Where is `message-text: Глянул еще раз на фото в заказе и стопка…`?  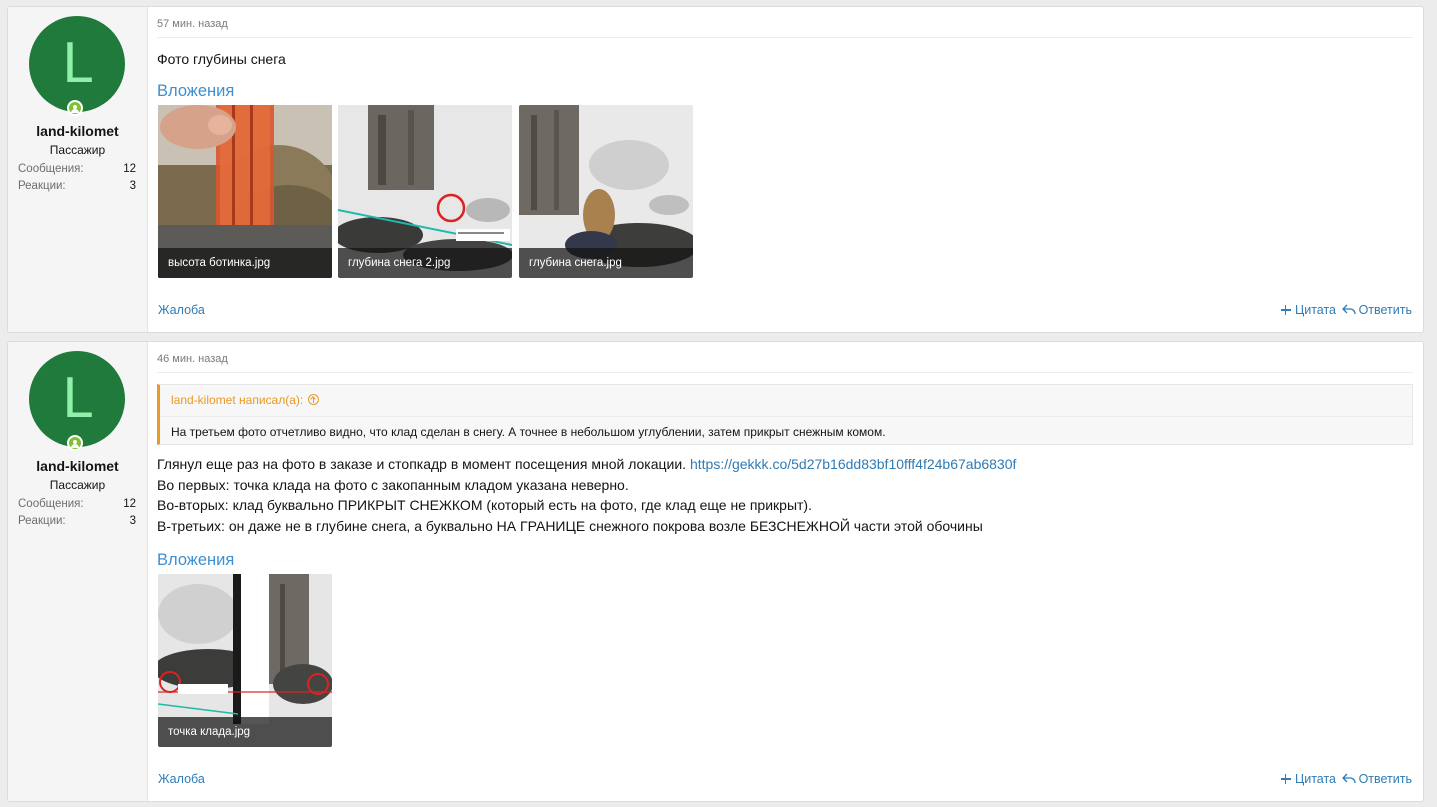 message-text: Глянул еще раз на фото в заказе и стопка… is located at coordinates (586, 495).